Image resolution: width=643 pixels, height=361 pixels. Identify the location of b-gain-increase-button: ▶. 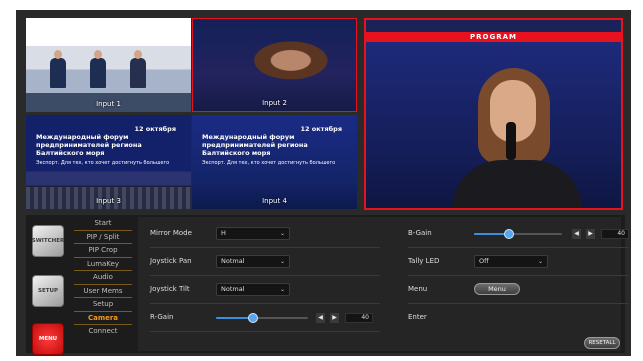
(590, 234).